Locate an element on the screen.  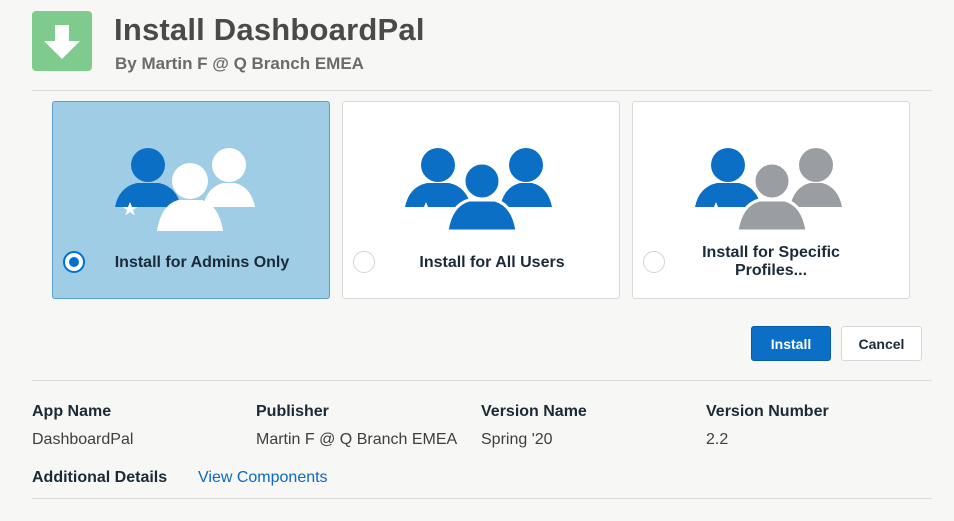
option-label: Install for Admins Only is located at coordinates (202, 262).